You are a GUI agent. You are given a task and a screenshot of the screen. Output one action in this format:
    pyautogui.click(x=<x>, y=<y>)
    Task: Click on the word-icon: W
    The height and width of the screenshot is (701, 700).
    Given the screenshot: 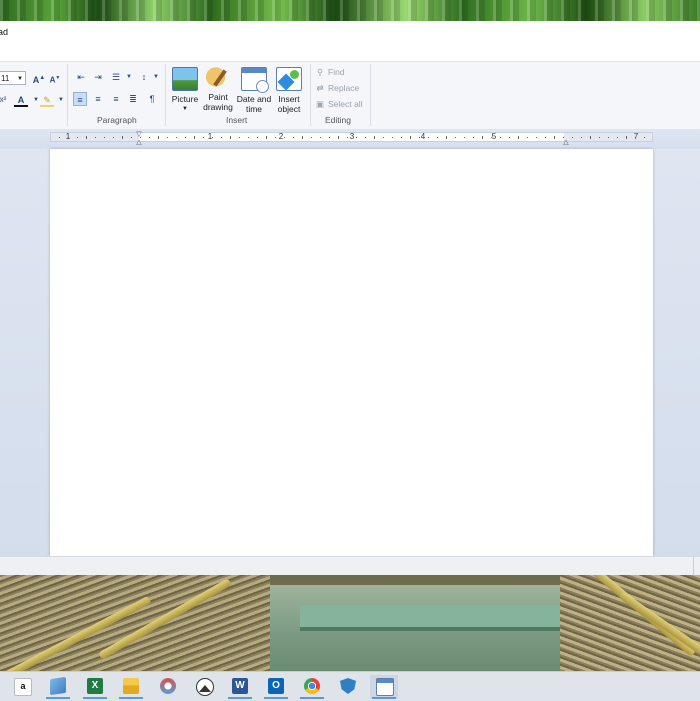 What is the action you would take?
    pyautogui.click(x=240, y=686)
    